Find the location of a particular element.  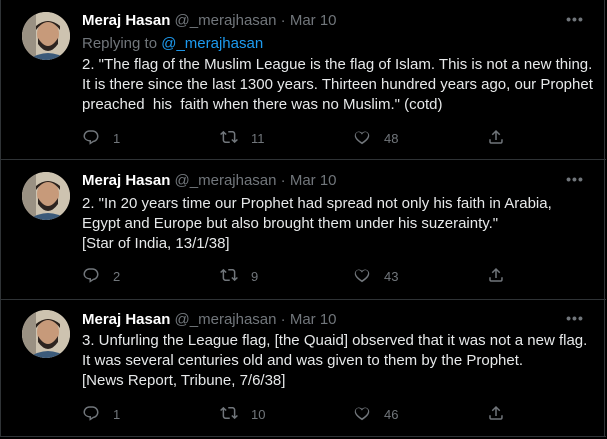

retweet-button: 9 is located at coordinates (239, 276).